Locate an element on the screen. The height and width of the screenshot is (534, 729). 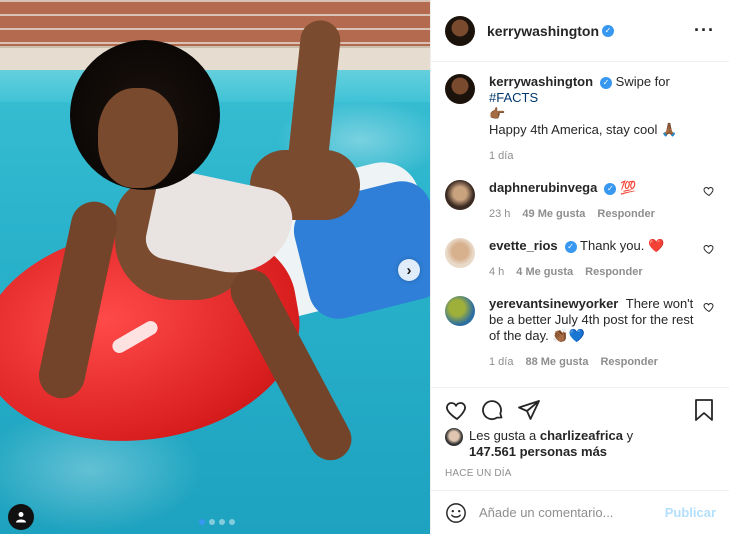
comment-meta: 23 h 49 Me gusta Responder is located at coordinates (591, 214).